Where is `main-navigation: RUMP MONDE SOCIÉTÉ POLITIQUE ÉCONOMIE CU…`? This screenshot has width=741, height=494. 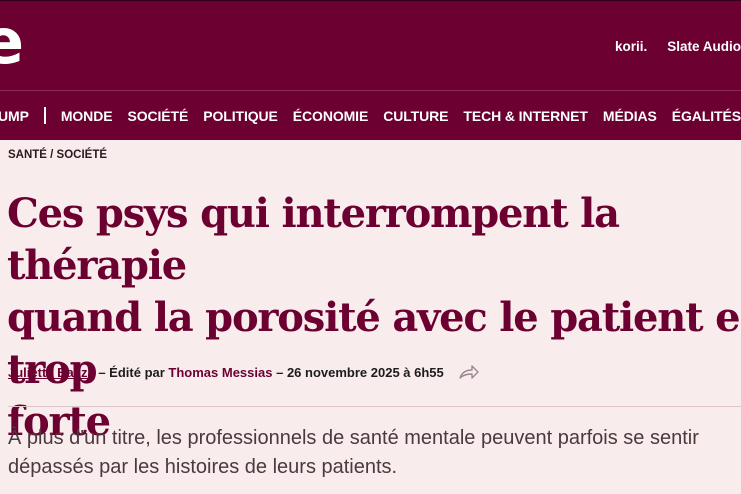
main-navigation: RUMP MONDE SOCIÉTÉ POLITIQUE ÉCONOMIE CU… is located at coordinates (370, 115).